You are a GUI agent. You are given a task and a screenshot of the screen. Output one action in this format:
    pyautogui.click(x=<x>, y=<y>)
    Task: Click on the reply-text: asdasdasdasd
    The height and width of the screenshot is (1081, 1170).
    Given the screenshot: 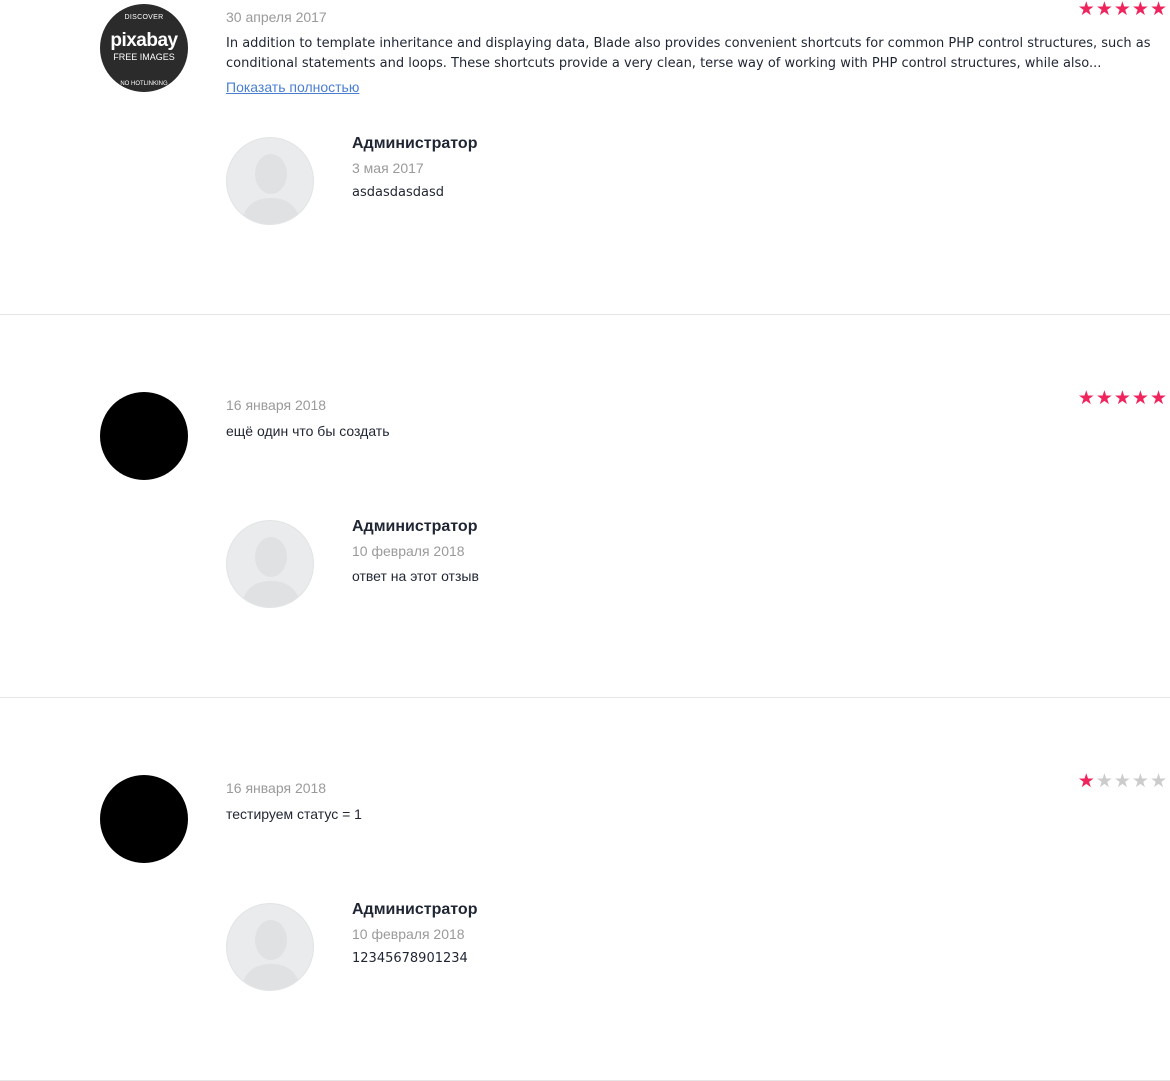 What is the action you would take?
    pyautogui.click(x=398, y=192)
    